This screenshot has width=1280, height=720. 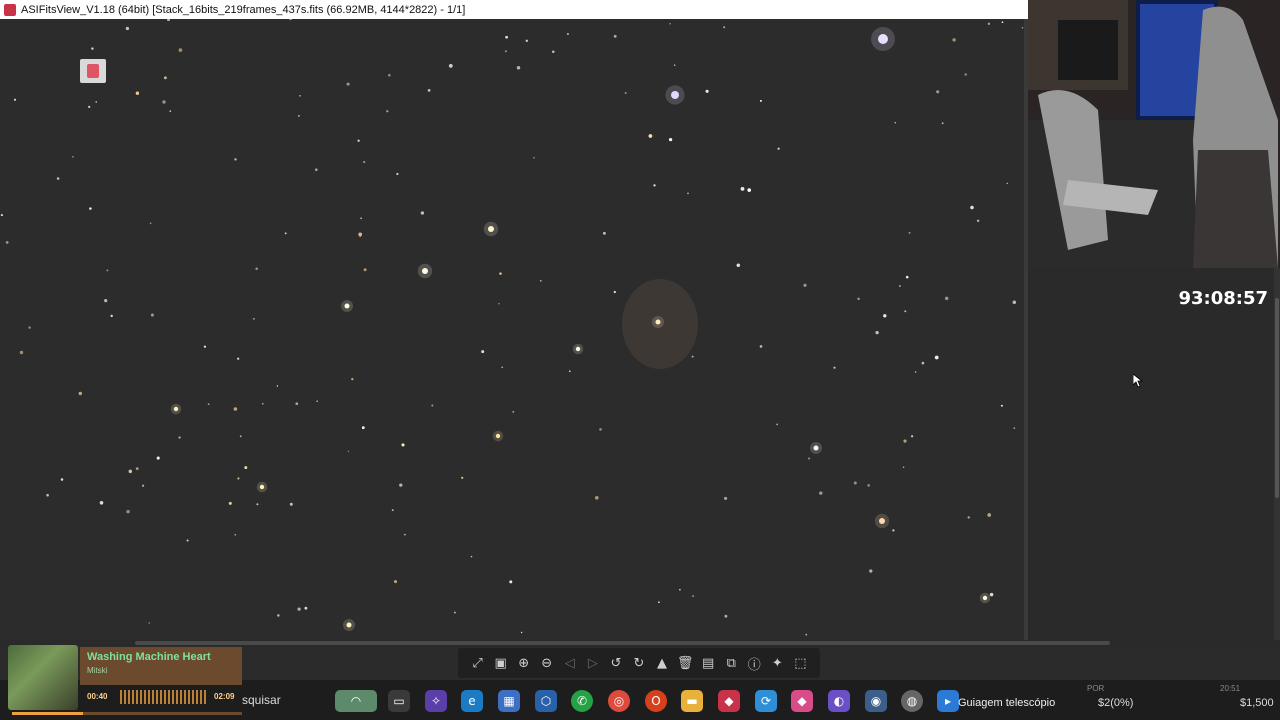 What do you see at coordinates (777, 663) in the screenshot?
I see `star-icon: ✦` at bounding box center [777, 663].